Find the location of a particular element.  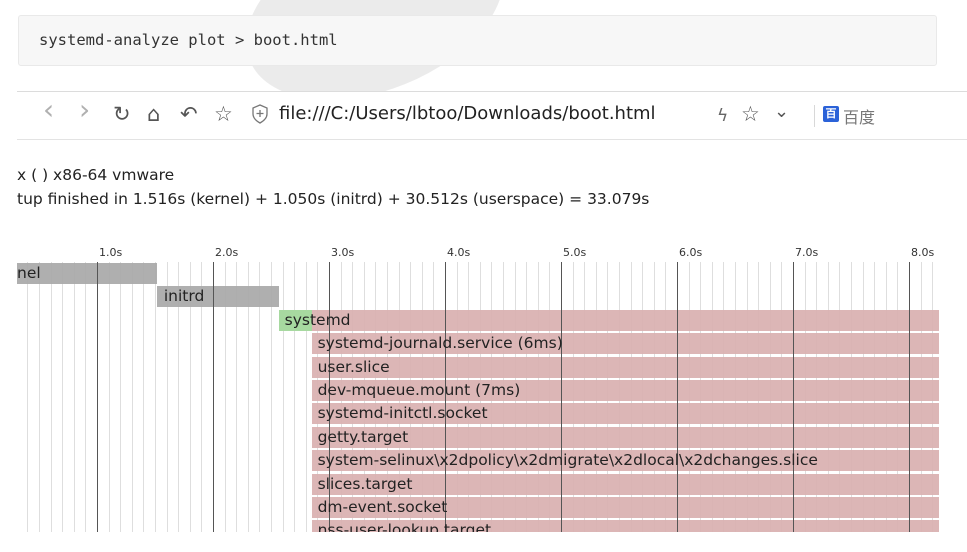

reload-icon: ↻ is located at coordinates (122, 114).